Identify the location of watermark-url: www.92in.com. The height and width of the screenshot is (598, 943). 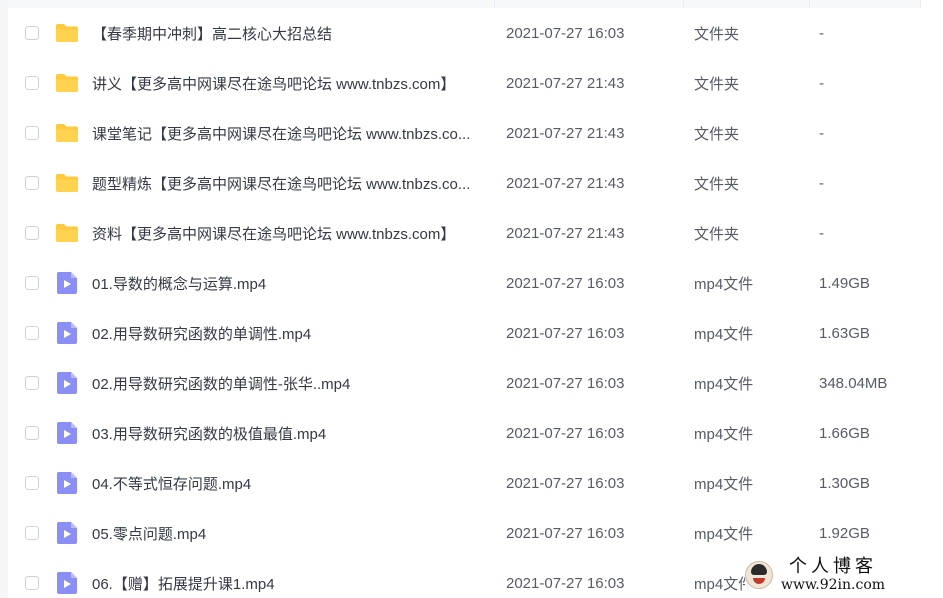
(833, 585).